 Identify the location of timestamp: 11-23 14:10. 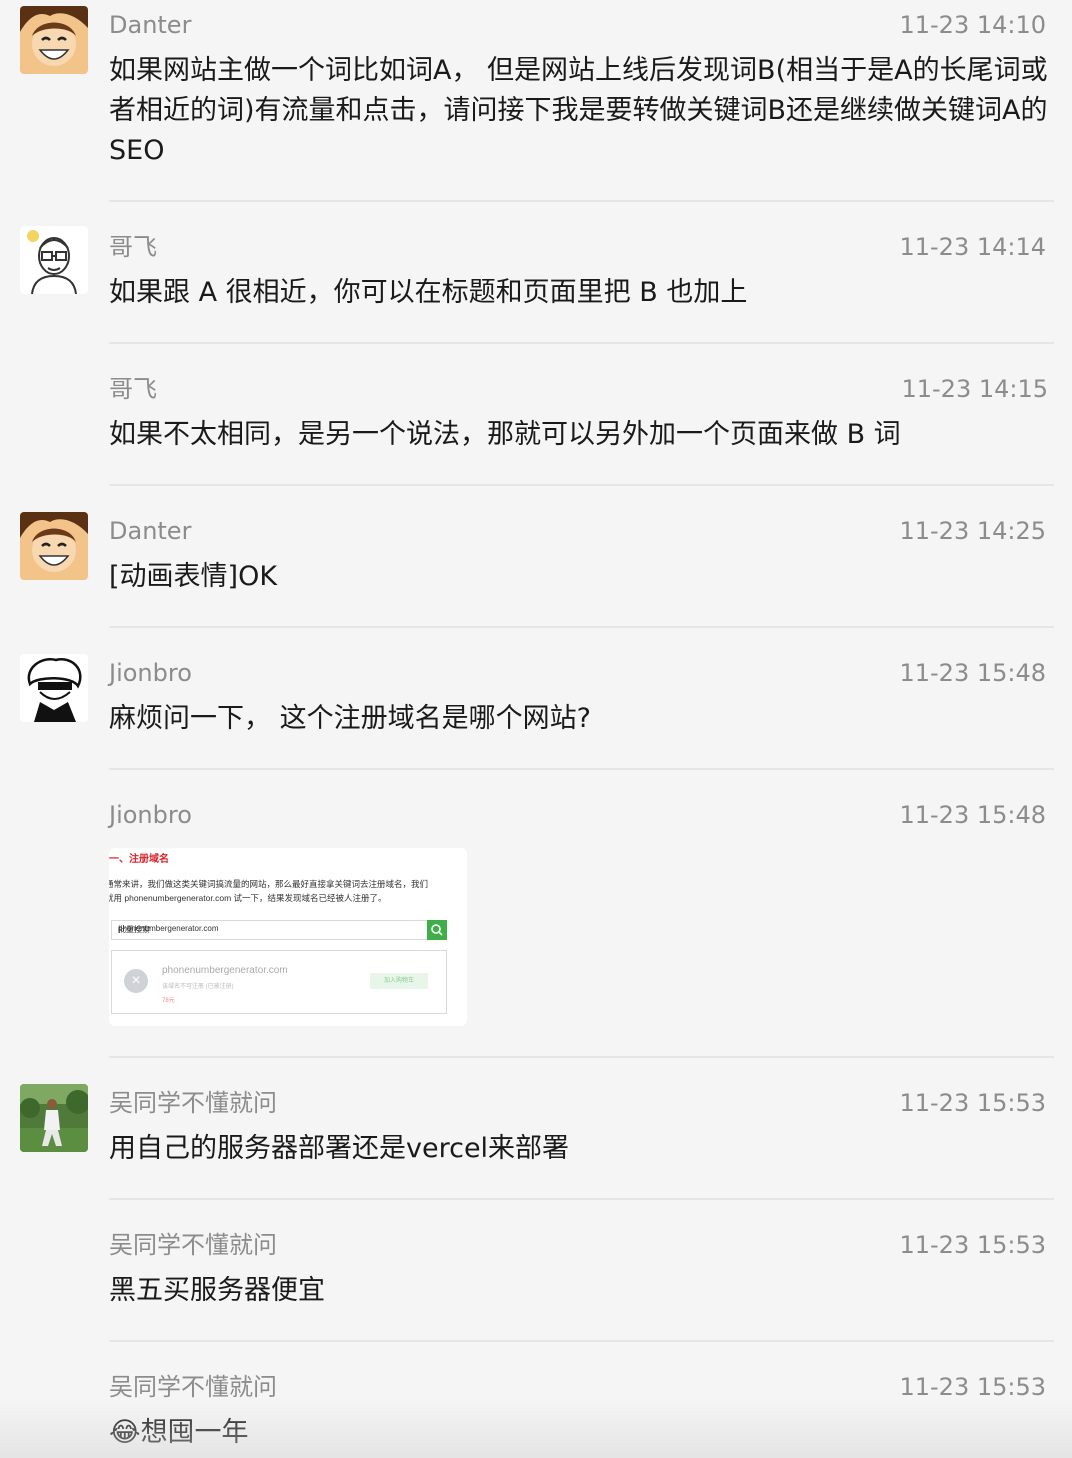
(972, 25).